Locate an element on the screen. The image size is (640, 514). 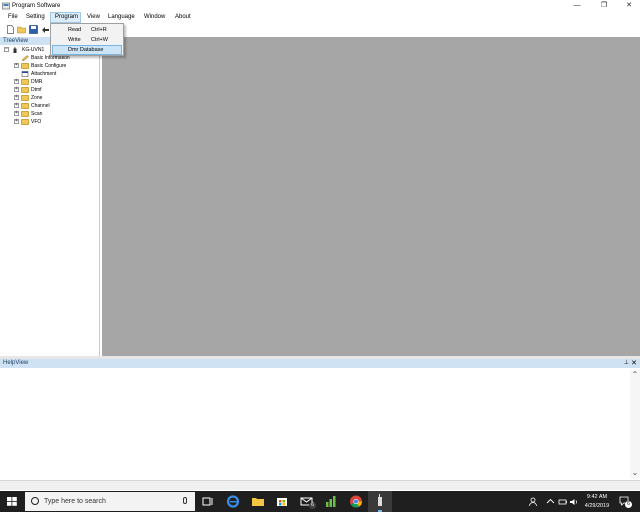
menu-language: Language is located at coordinates (121, 17).